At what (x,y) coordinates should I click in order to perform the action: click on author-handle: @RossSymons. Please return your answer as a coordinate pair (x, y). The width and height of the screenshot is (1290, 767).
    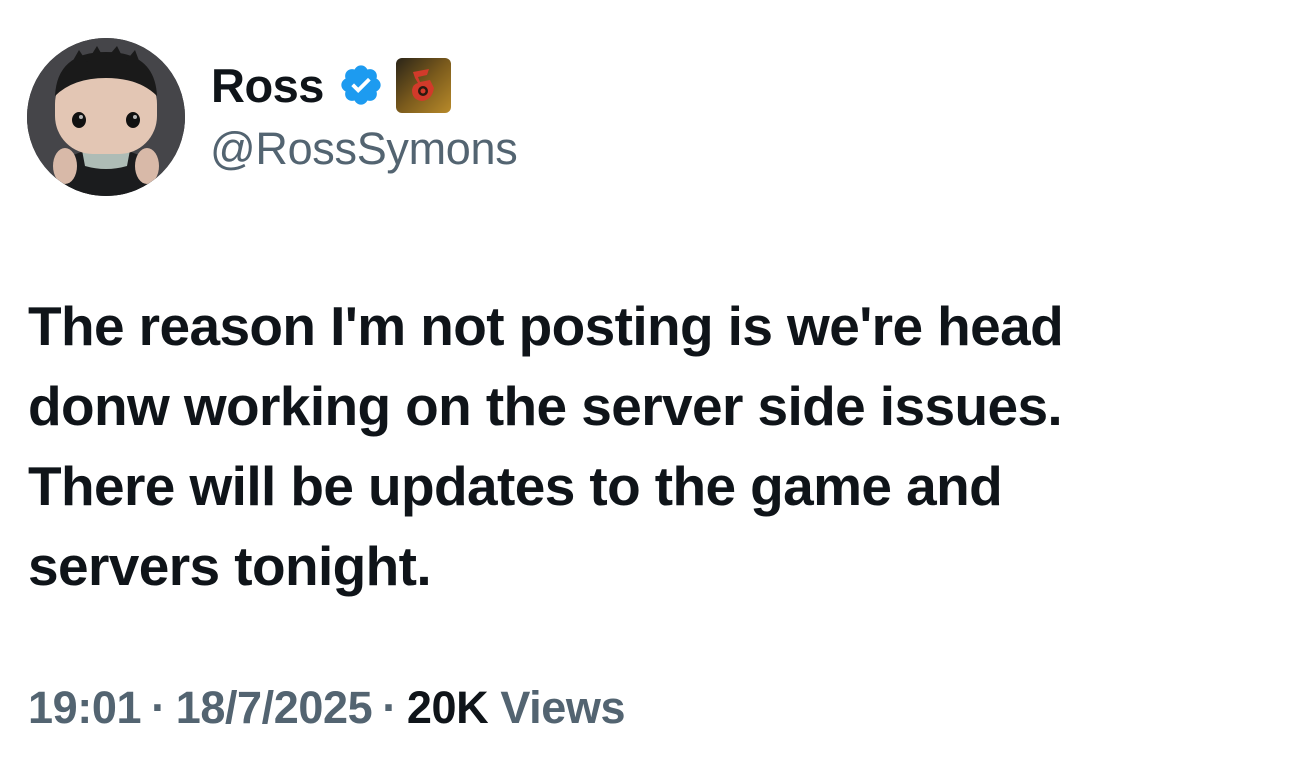
    Looking at the image, I should click on (364, 149).